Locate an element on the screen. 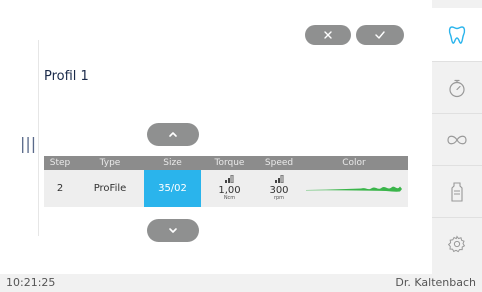 Image resolution: width=482 pixels, height=292 pixels. scroll-up-button is located at coordinates (173, 134).